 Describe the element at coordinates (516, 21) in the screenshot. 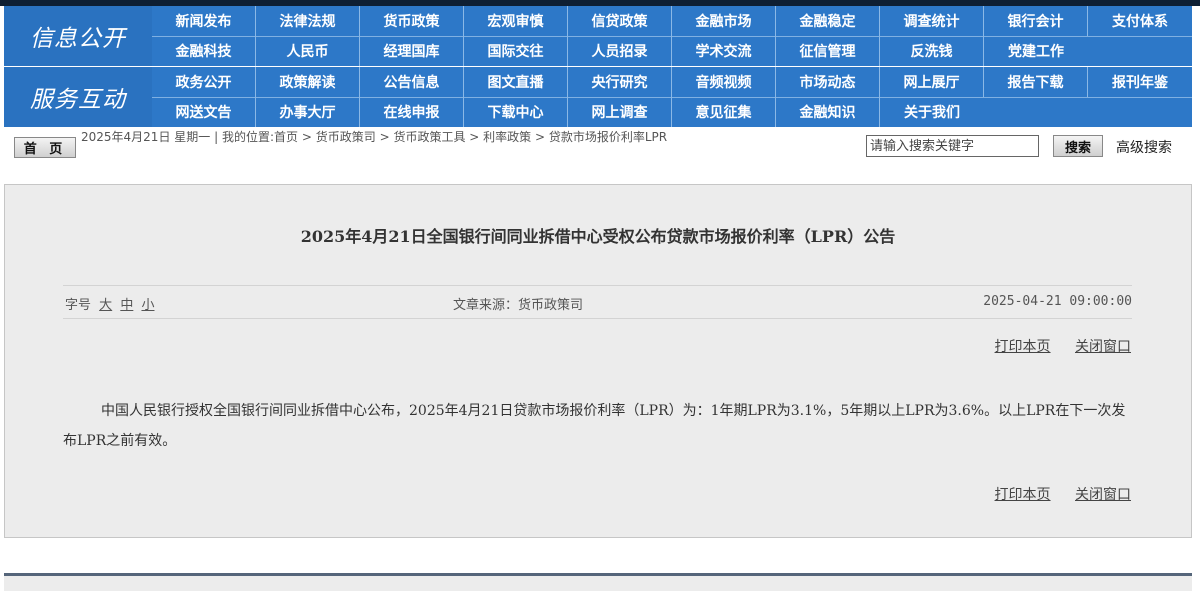

I see `nav-item: 宏观审慎` at that location.